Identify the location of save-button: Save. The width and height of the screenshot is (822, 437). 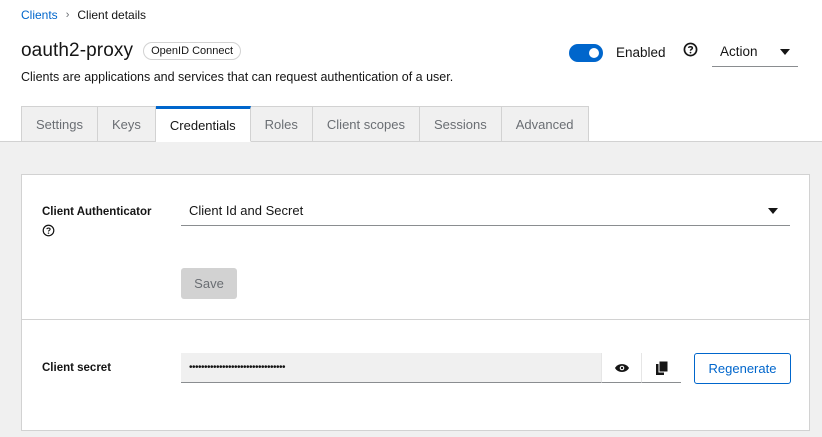
(209, 283).